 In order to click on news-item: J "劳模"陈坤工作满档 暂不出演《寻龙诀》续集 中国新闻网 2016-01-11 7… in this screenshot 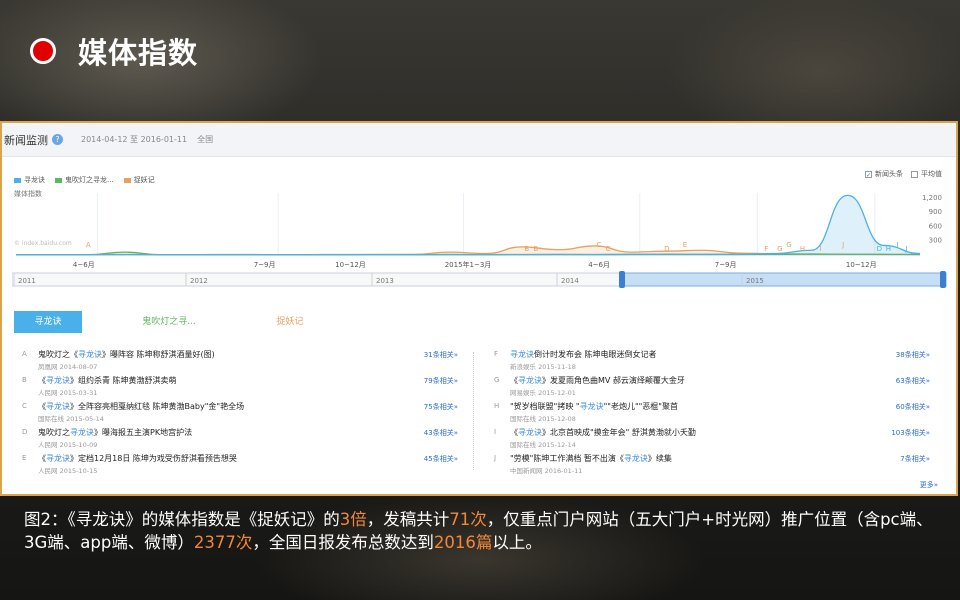, I will do `click(710, 465)`.